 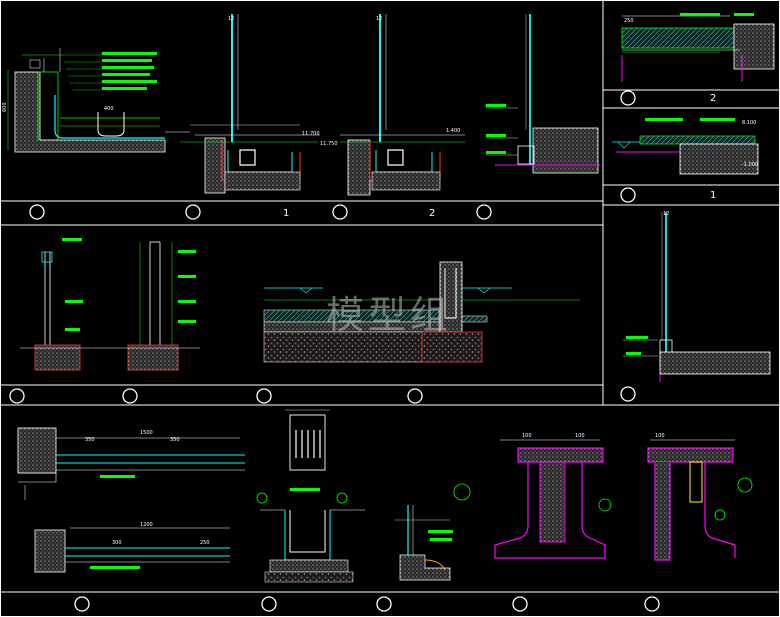 What do you see at coordinates (698, 47) in the screenshot?
I see `detail-slab-section-top: 250` at bounding box center [698, 47].